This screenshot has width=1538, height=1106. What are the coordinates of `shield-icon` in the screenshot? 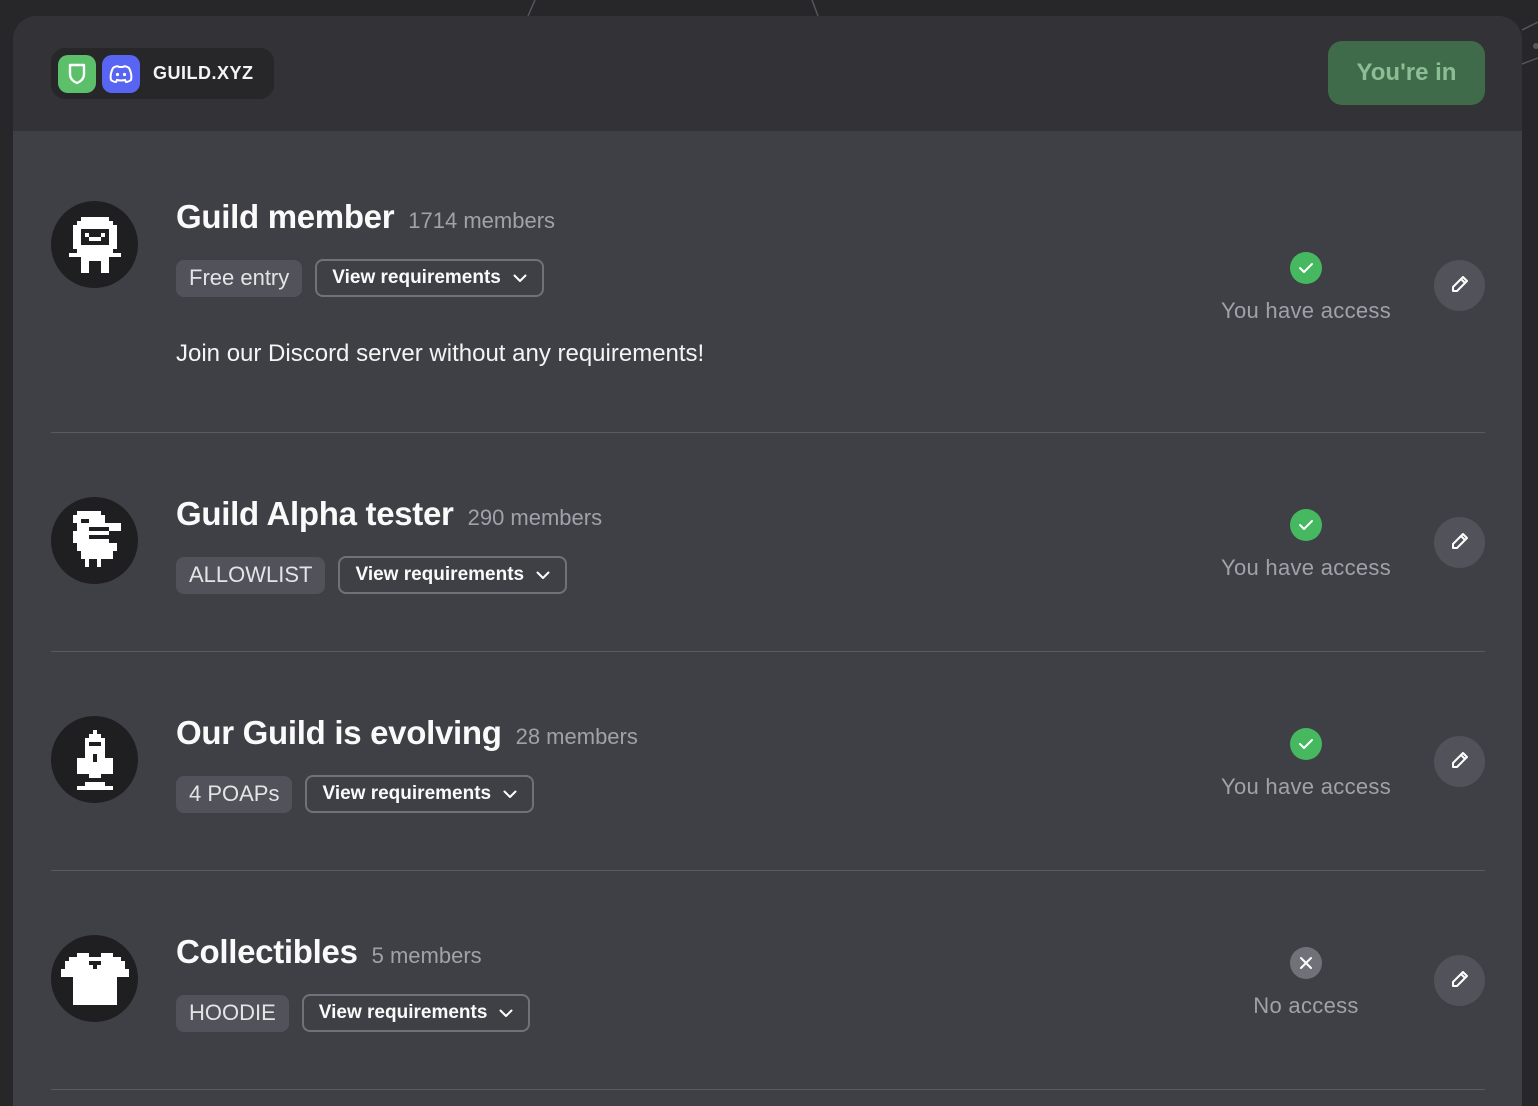 It's located at (77, 73).